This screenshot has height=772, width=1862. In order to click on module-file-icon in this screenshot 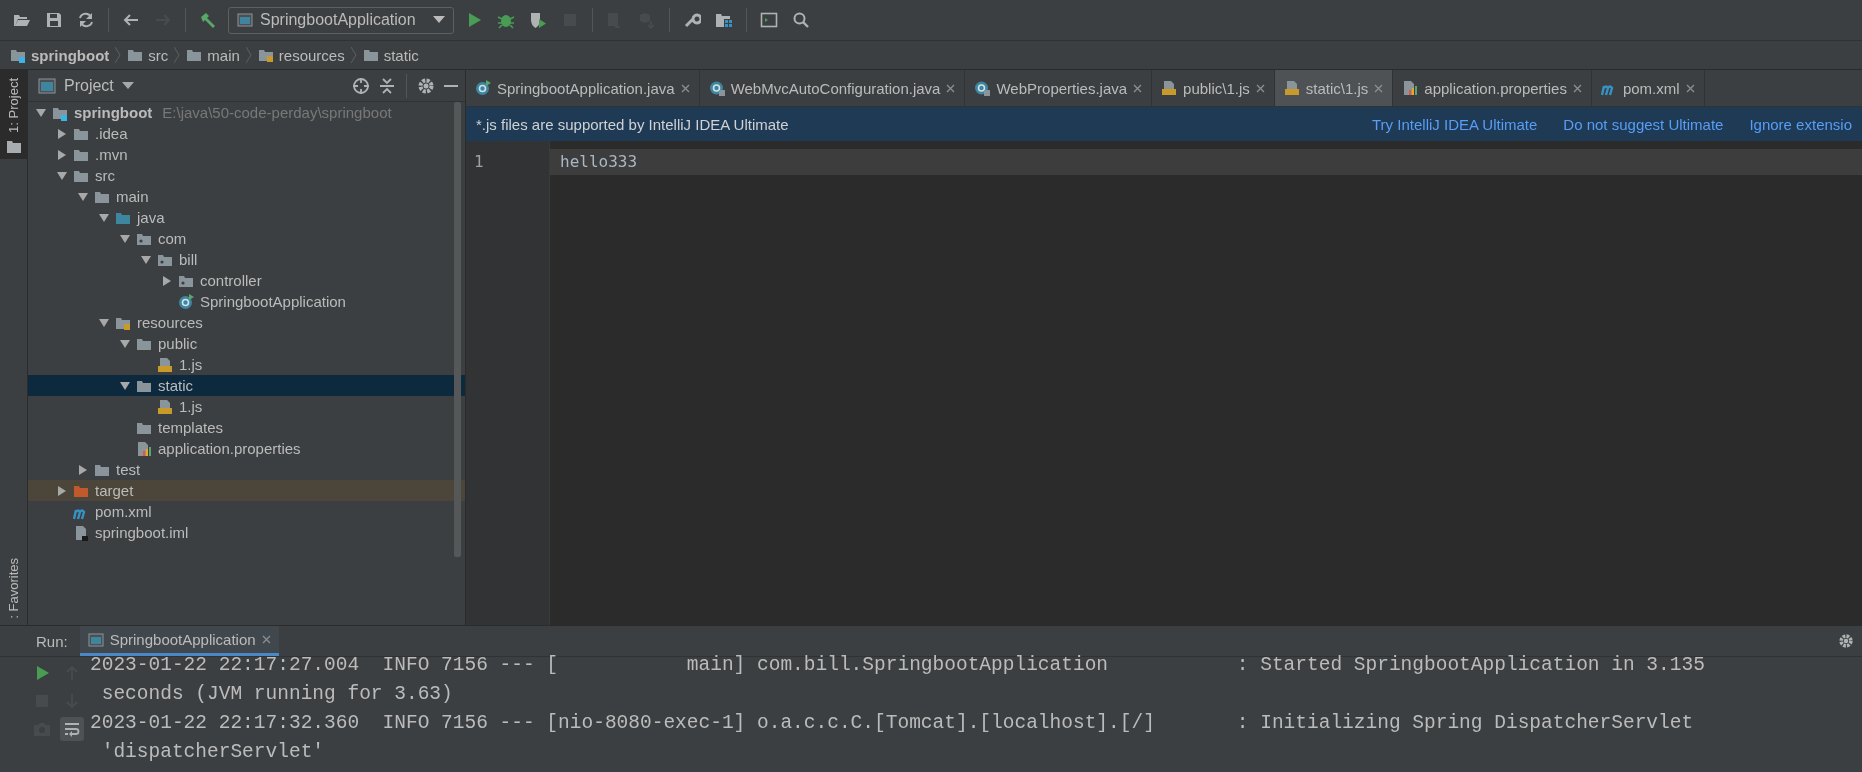, I will do `click(81, 532)`.